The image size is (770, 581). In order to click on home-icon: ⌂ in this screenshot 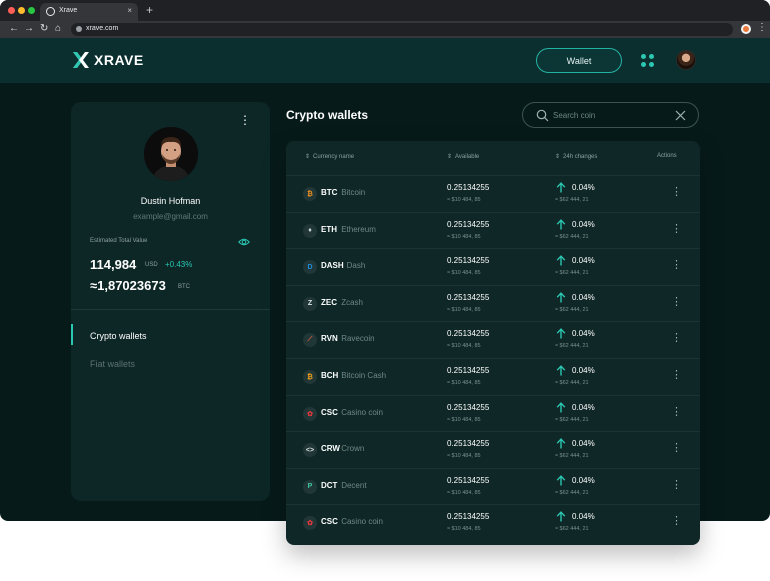, I will do `click(58, 29)`.